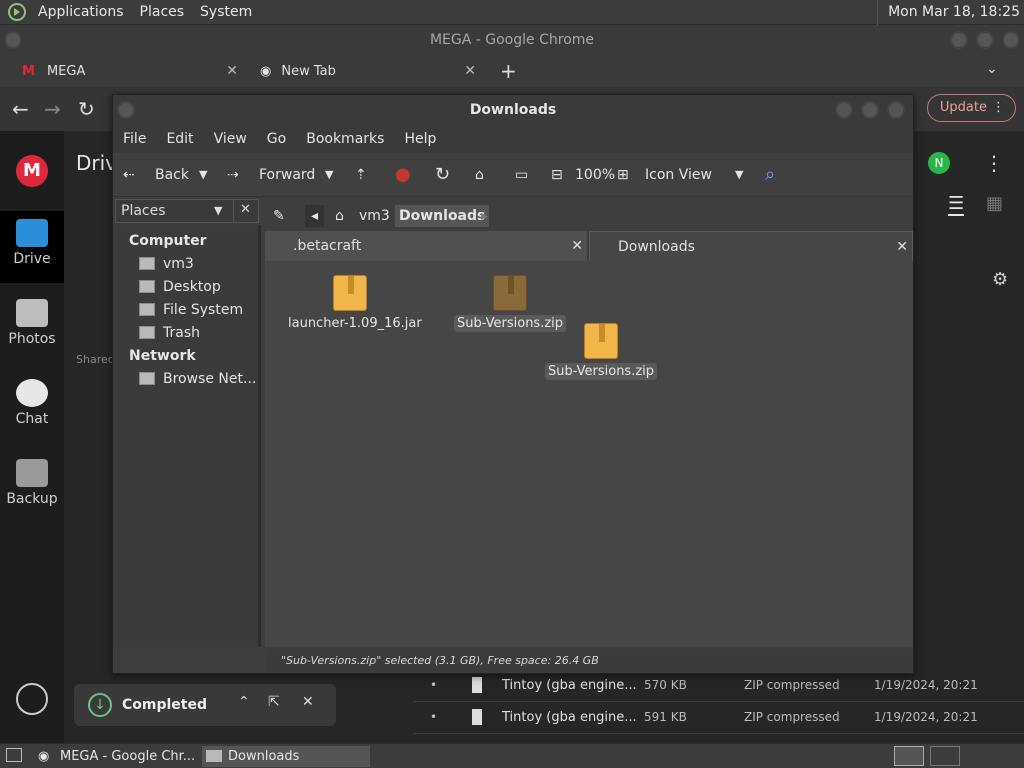 The image size is (1024, 768). I want to click on applications-logo-icon, so click(17, 12).